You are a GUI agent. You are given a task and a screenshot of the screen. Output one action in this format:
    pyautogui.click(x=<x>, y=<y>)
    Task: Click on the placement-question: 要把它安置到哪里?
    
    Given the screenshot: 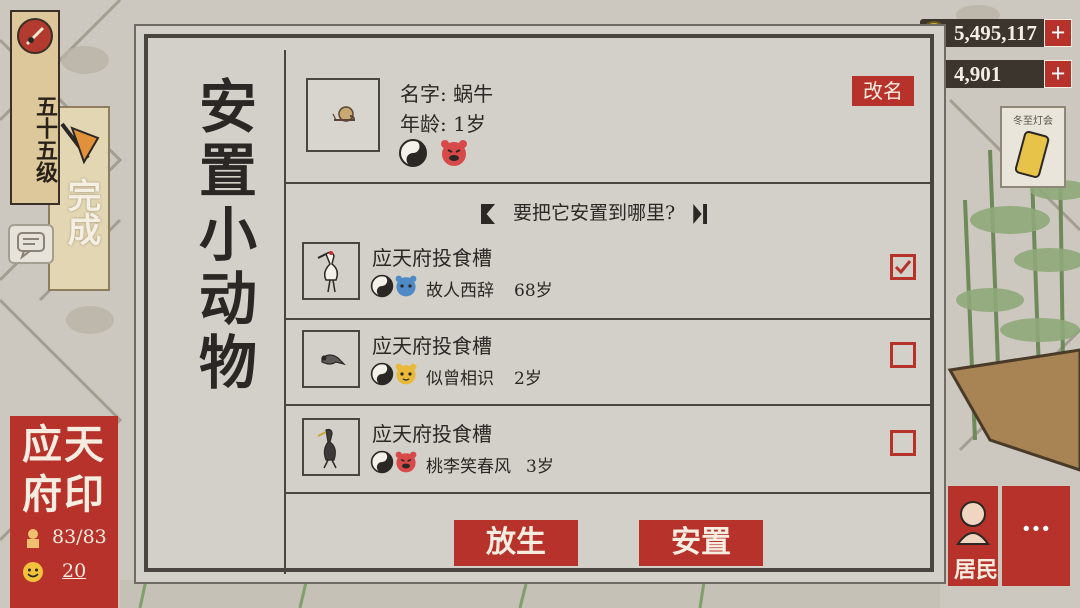 What is the action you would take?
    pyautogui.click(x=594, y=211)
    